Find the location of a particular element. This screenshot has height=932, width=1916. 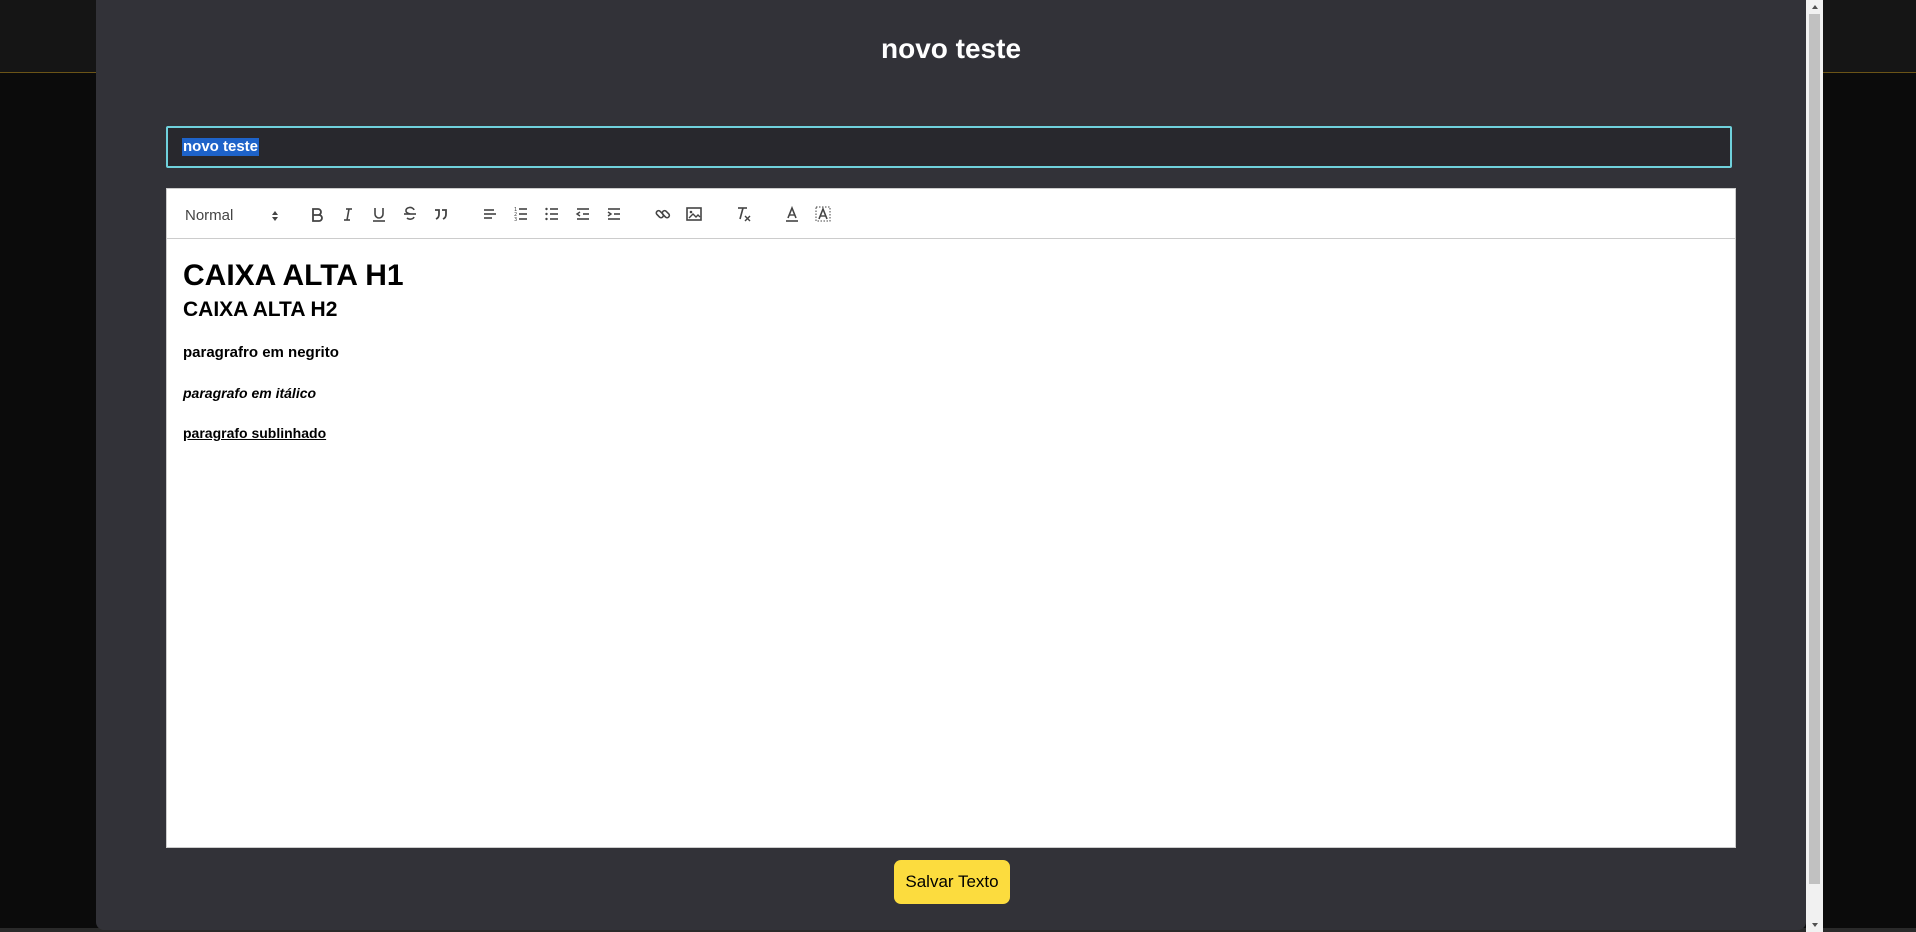

link-button is located at coordinates (662, 214).